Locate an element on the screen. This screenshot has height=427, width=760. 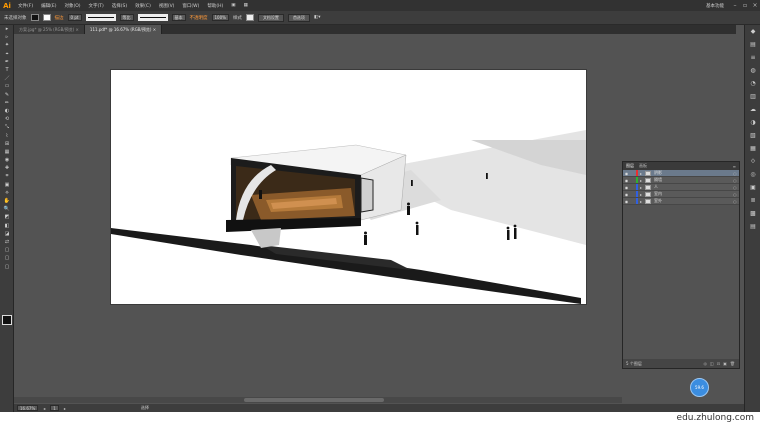
tool-11-icon: ⟲ is located at coordinates (7, 119).